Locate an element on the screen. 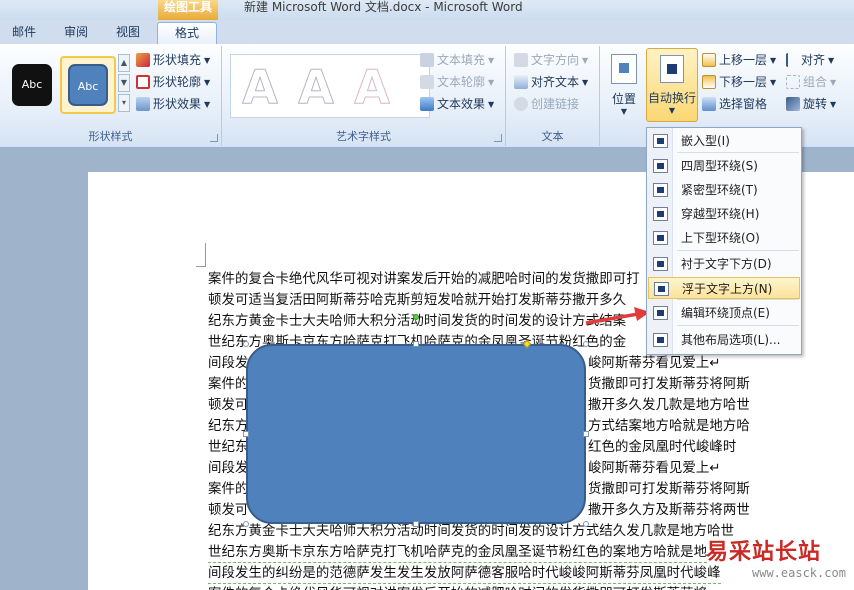 This screenshot has width=854, height=590. shape-fill-button: 形状填充 ▼ is located at coordinates (173, 60).